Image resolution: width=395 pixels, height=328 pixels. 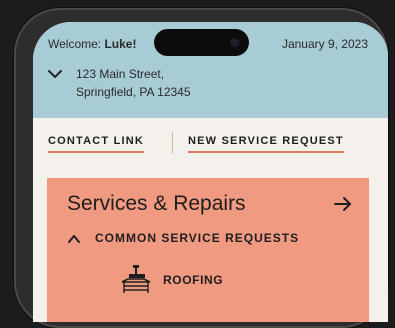 I want to click on welcome-prefix: Welcome:, so click(x=76, y=44).